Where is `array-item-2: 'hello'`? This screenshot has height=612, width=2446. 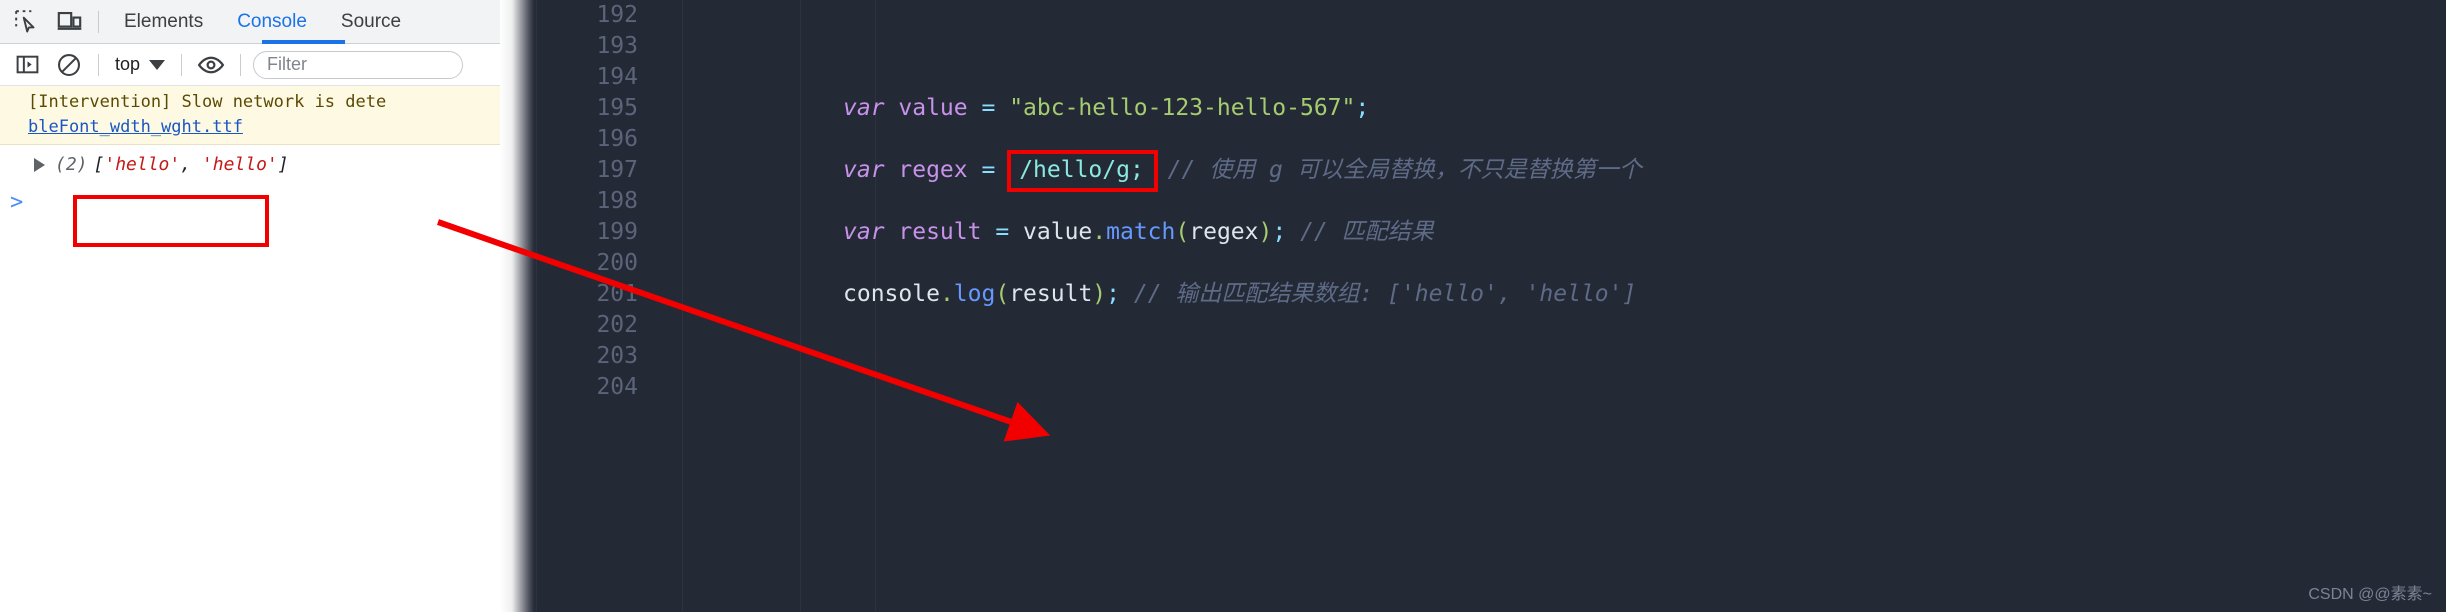 array-item-2: 'hello' is located at coordinates (239, 164).